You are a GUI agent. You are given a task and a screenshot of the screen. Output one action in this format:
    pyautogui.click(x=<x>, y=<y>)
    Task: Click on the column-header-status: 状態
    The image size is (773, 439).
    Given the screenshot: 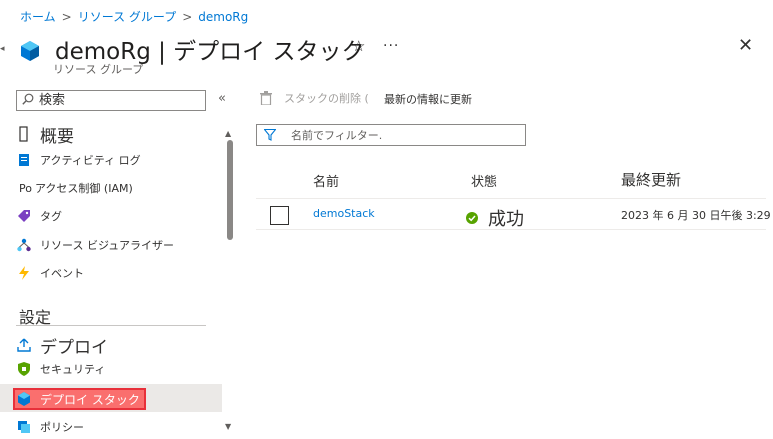 What is the action you would take?
    pyautogui.click(x=484, y=180)
    